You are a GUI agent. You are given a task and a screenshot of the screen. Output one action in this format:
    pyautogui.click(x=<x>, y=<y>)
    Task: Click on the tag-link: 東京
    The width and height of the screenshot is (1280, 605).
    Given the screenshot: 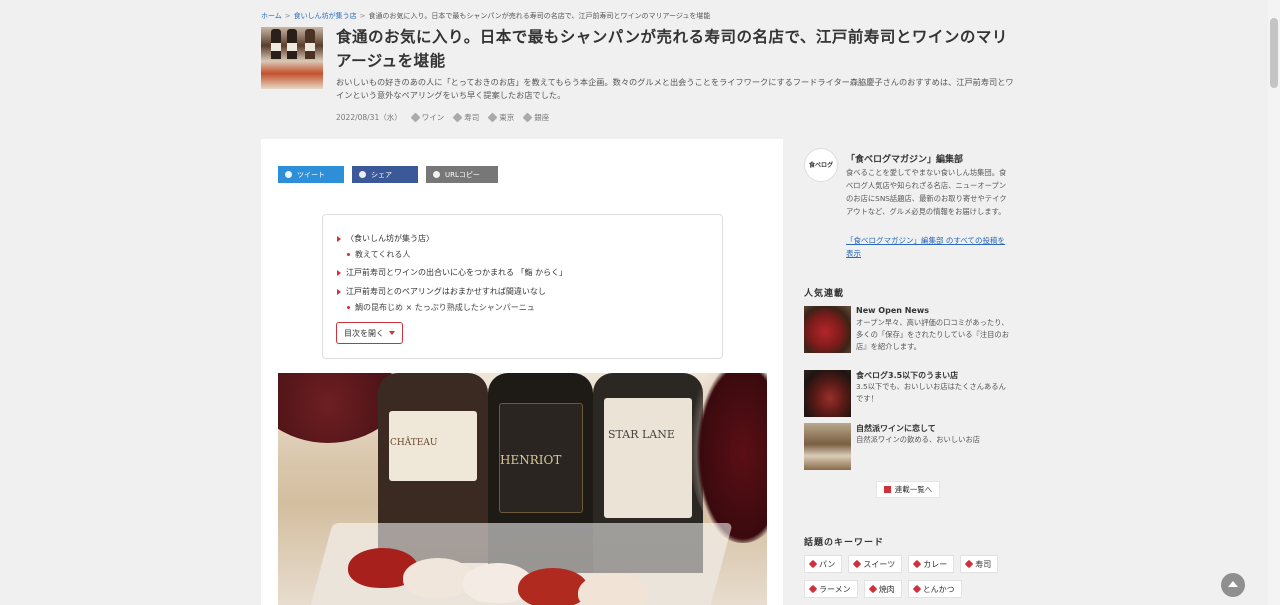 What is the action you would take?
    pyautogui.click(x=500, y=117)
    